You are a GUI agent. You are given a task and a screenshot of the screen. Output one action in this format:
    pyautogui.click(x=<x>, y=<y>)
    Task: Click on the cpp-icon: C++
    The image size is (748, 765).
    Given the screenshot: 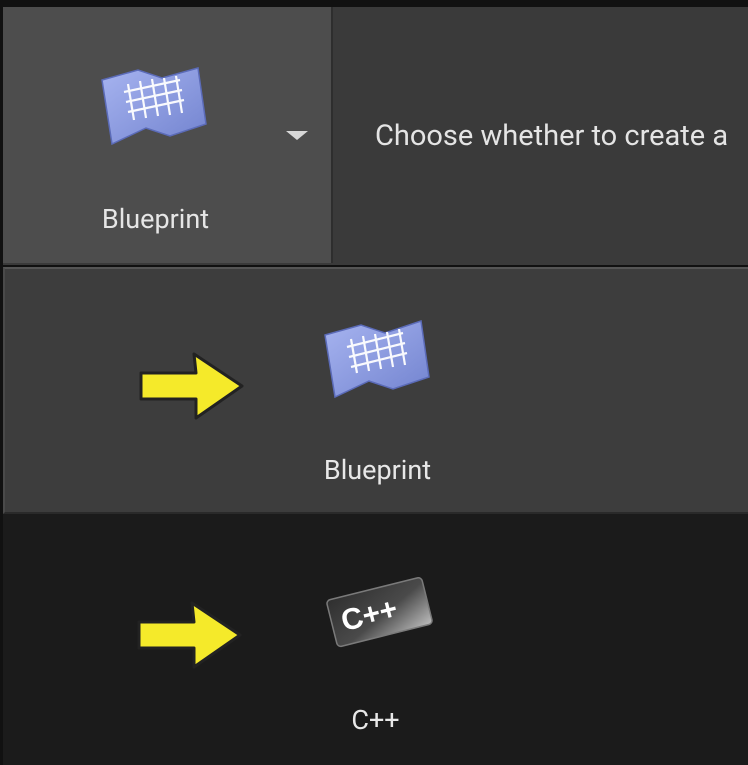 What is the action you would take?
    pyautogui.click(x=380, y=616)
    